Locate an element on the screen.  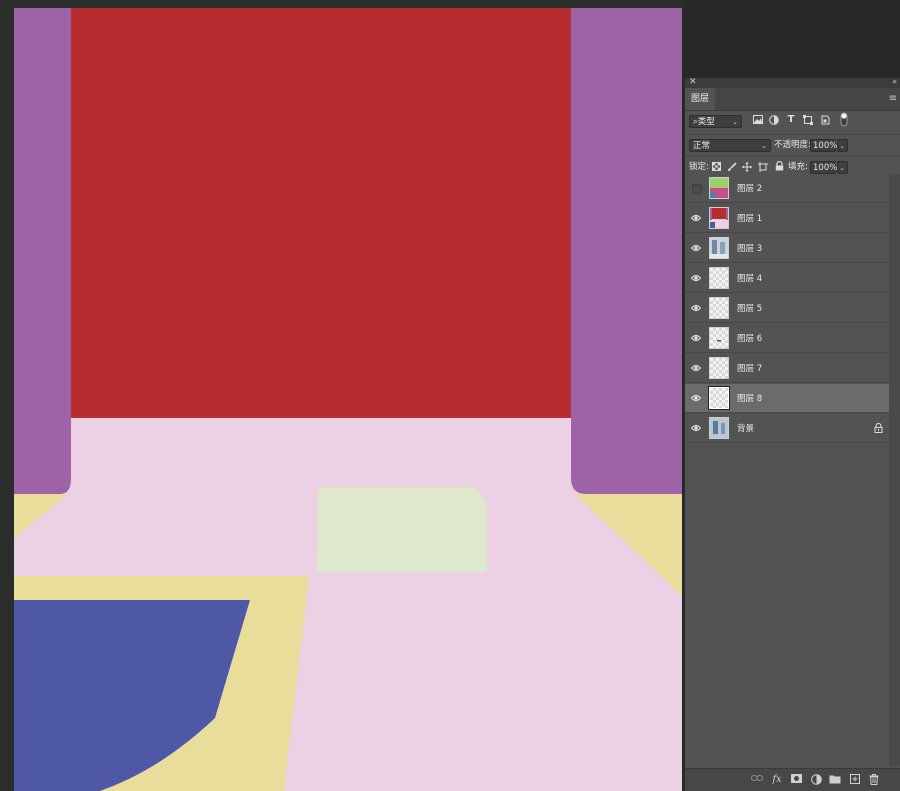
panel-bottom-toolbar: fx is located at coordinates (792, 779).